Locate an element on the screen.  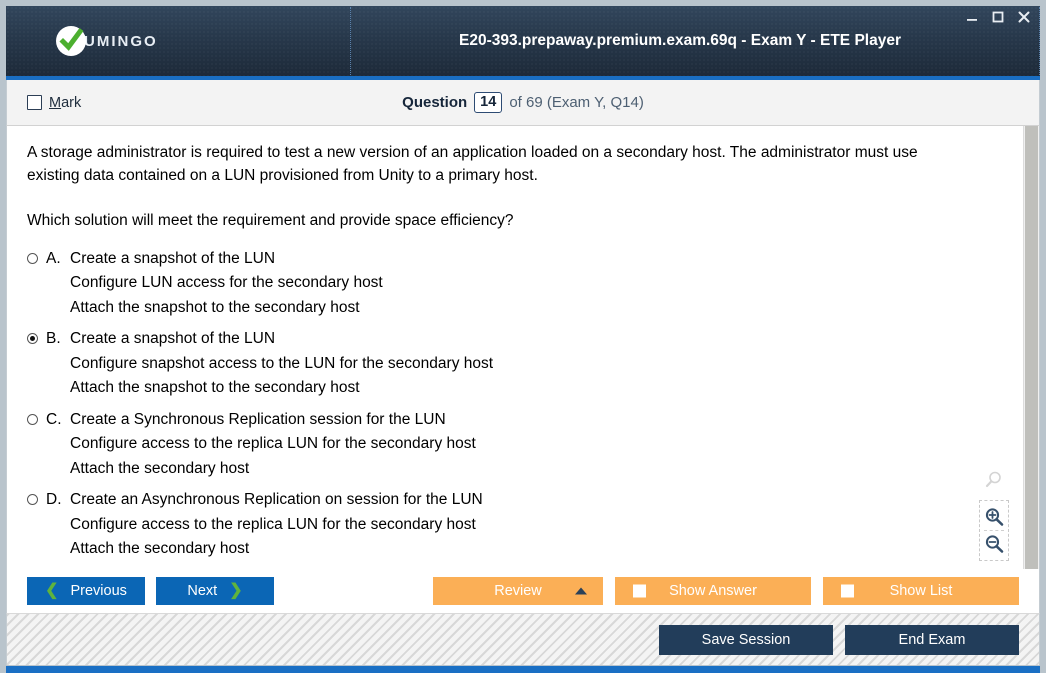
title-divider-right is located at coordinates (1039, 41).